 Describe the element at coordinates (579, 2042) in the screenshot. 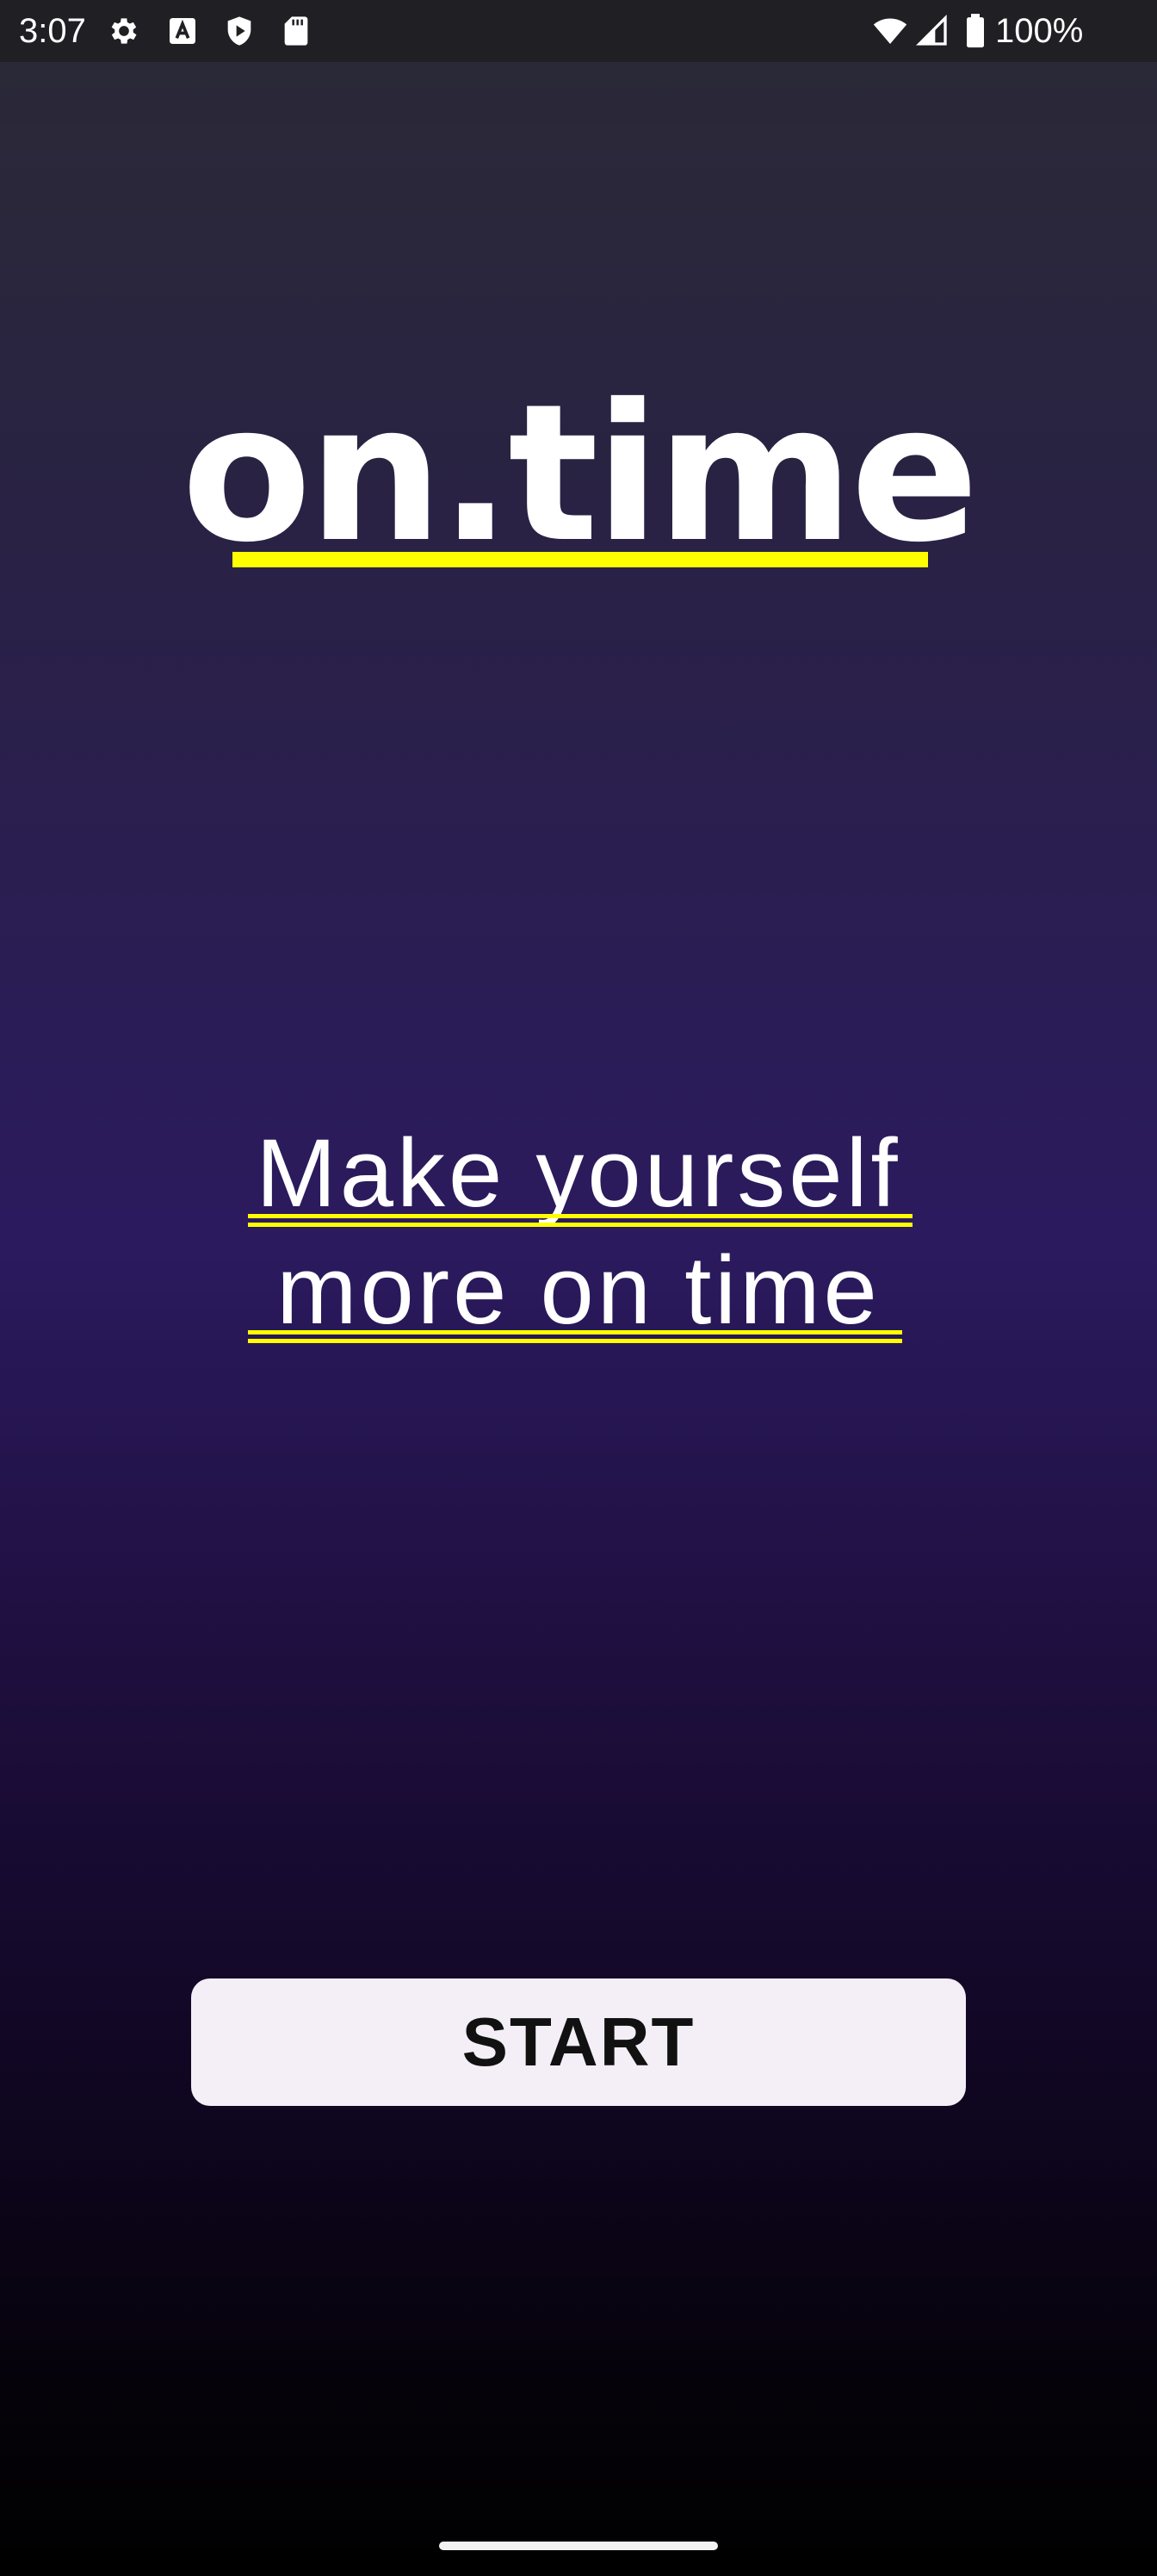

I see `start-button: START` at that location.